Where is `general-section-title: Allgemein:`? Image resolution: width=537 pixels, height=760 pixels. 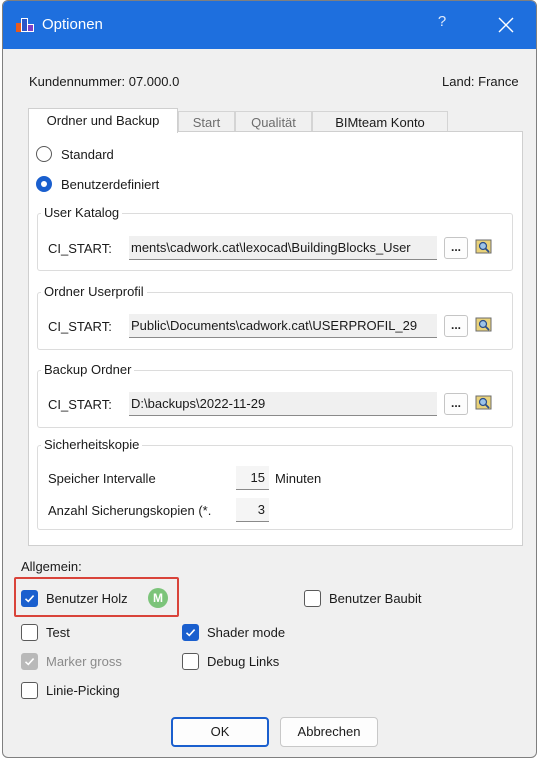 general-section-title: Allgemein: is located at coordinates (51, 566).